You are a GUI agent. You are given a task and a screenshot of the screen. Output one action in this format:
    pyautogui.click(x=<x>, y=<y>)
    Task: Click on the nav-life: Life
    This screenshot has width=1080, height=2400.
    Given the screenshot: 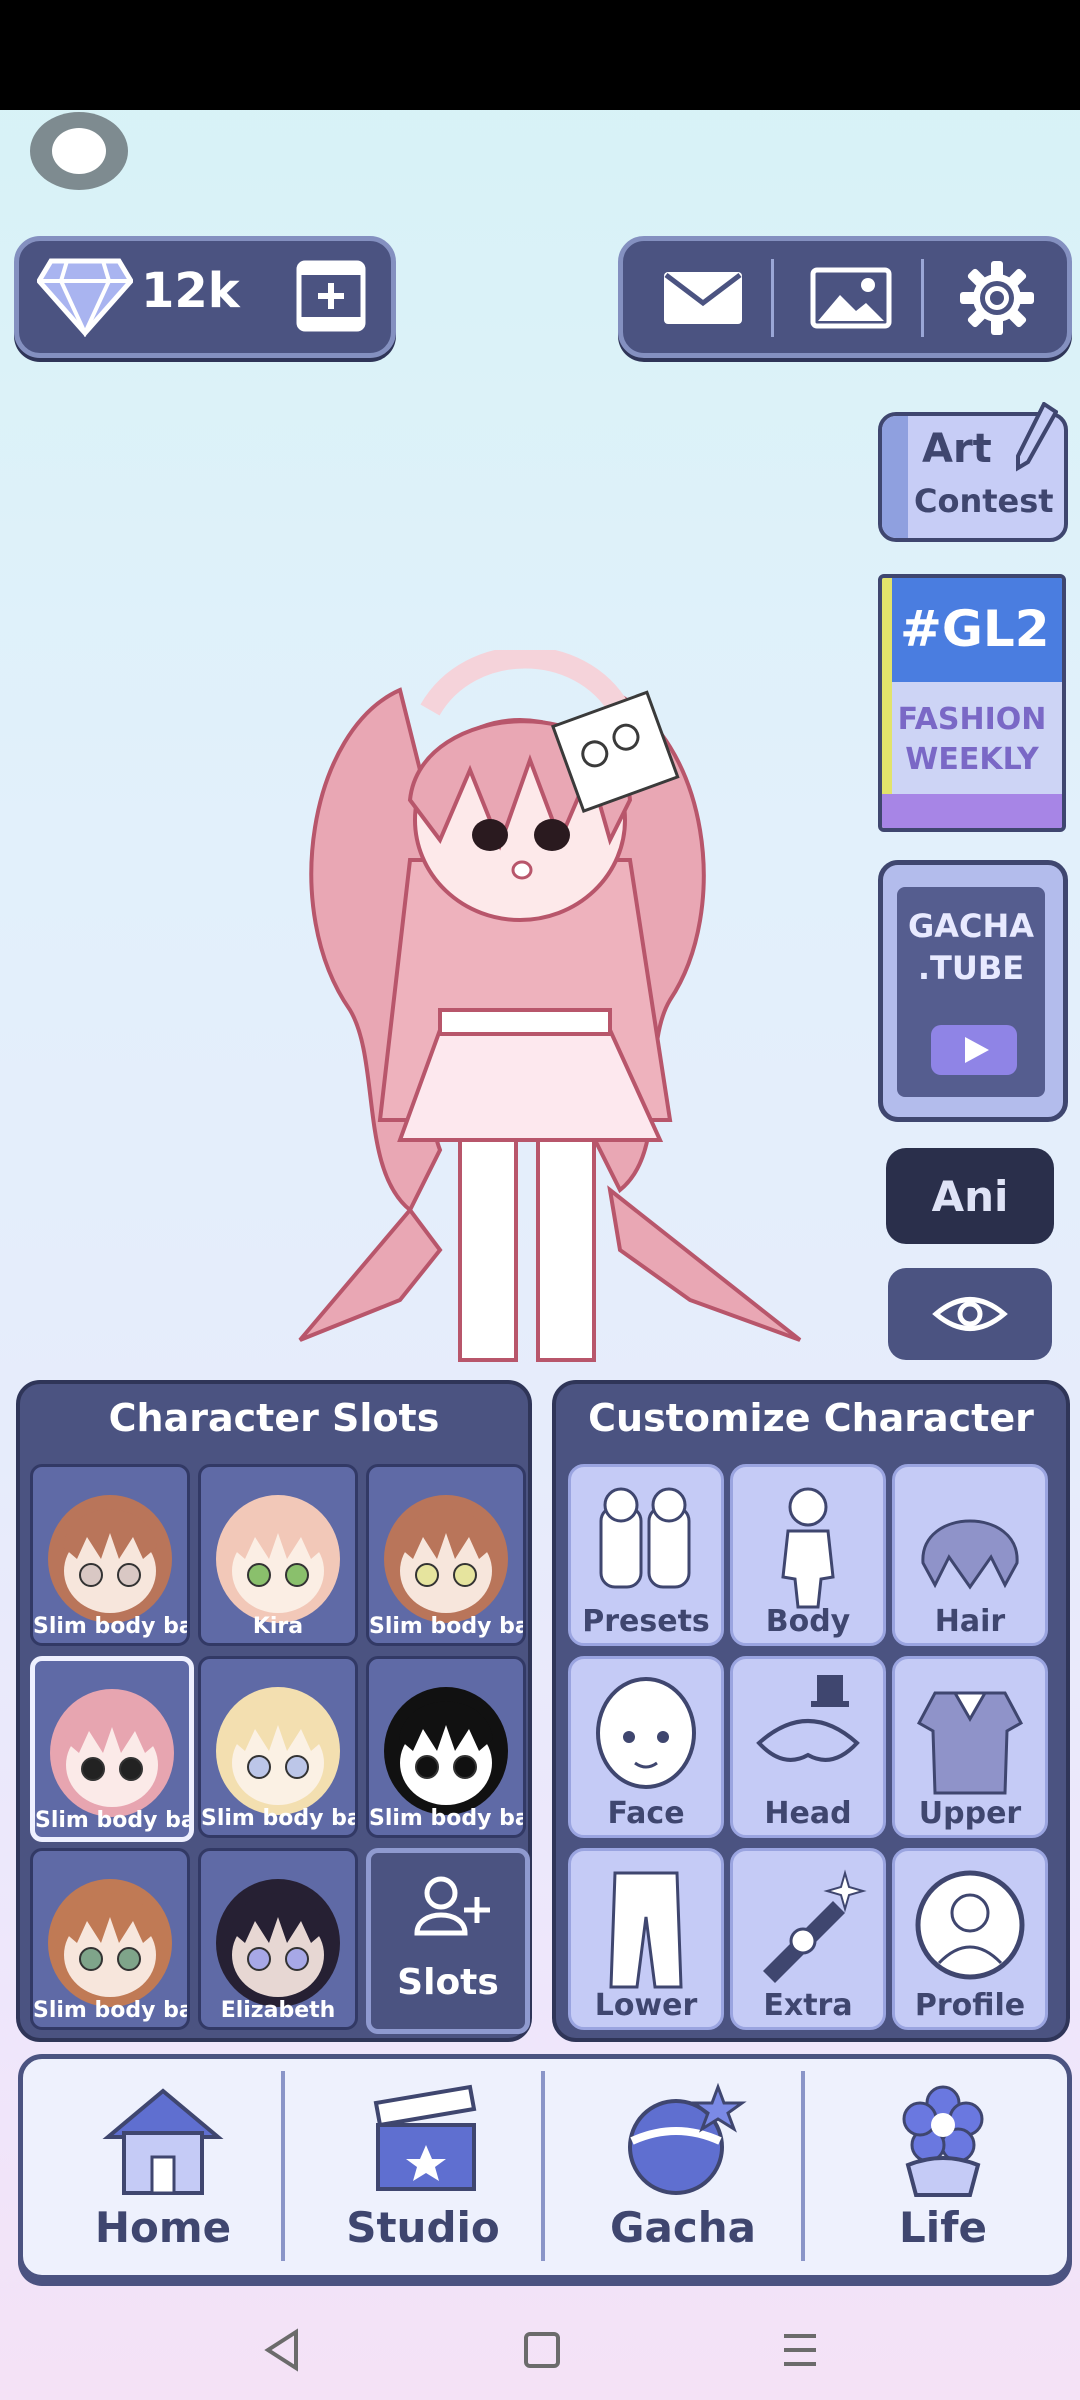 What is the action you would take?
    pyautogui.click(x=943, y=2167)
    